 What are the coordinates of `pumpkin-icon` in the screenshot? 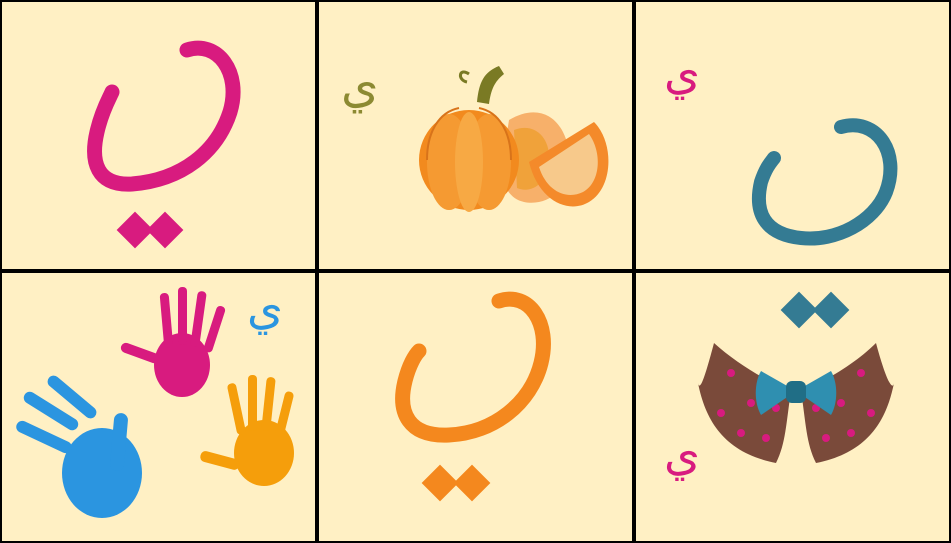 It's located at (514, 139).